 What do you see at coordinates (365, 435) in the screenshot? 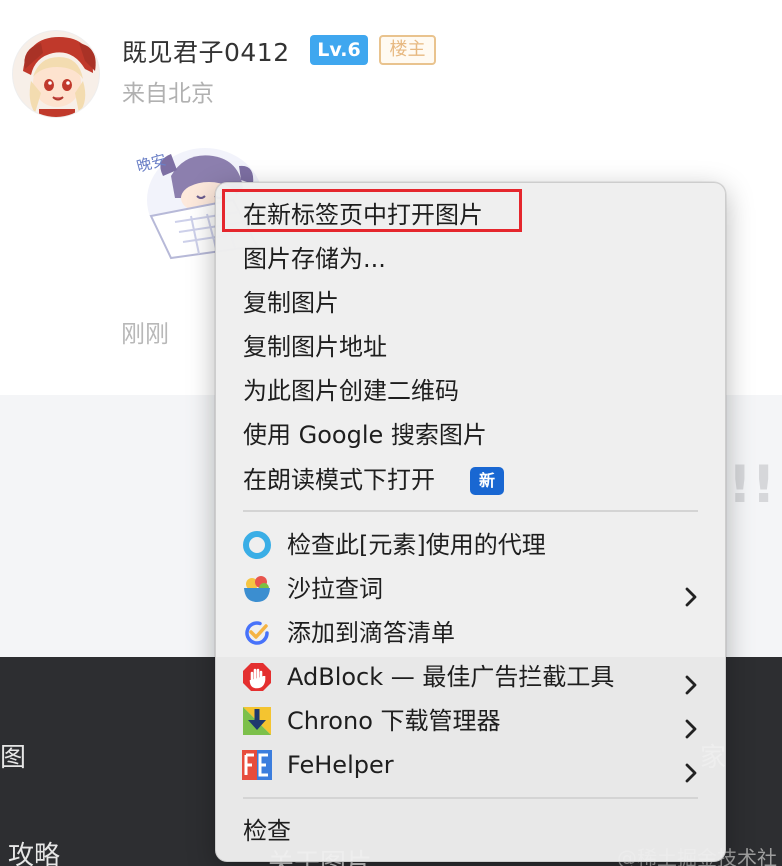
I see `menu-item-label: 使用 Google 搜索图片` at bounding box center [365, 435].